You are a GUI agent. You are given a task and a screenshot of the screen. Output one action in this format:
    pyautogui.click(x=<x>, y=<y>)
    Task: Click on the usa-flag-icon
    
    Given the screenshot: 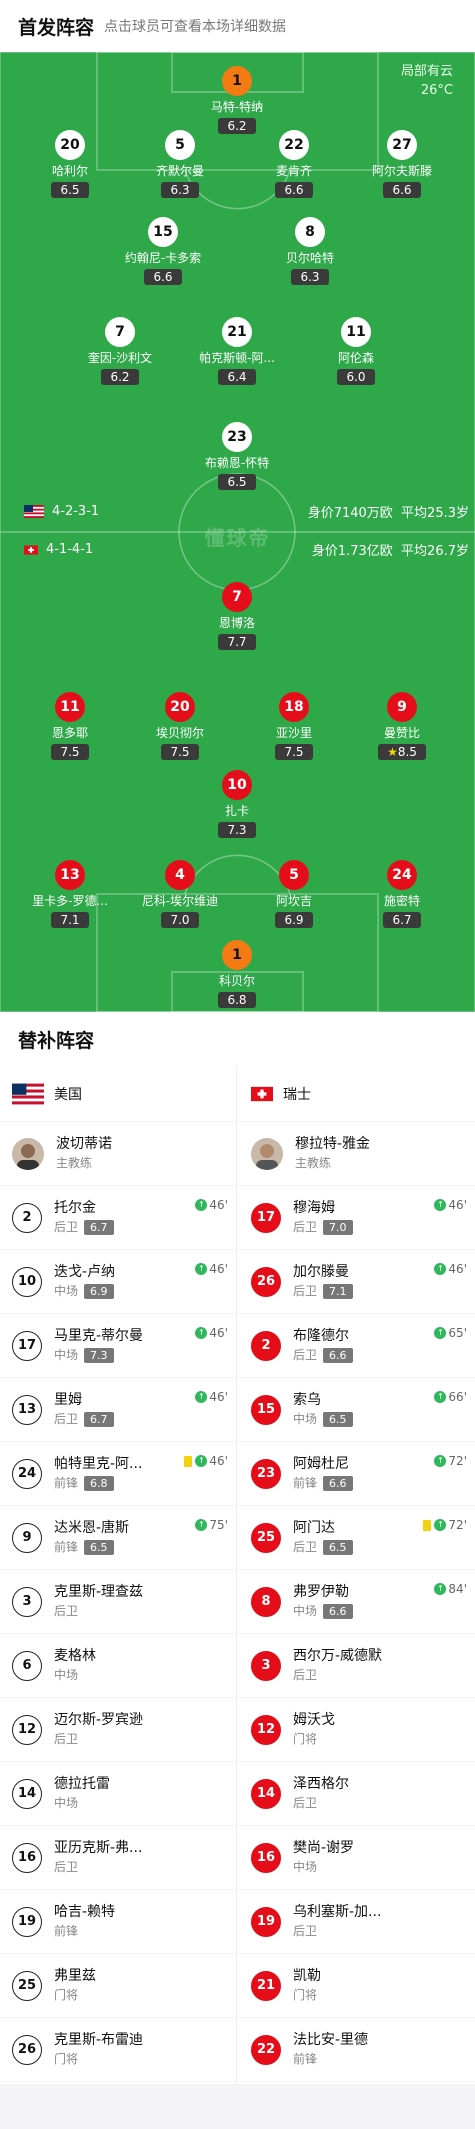 What is the action you would take?
    pyautogui.click(x=28, y=1093)
    